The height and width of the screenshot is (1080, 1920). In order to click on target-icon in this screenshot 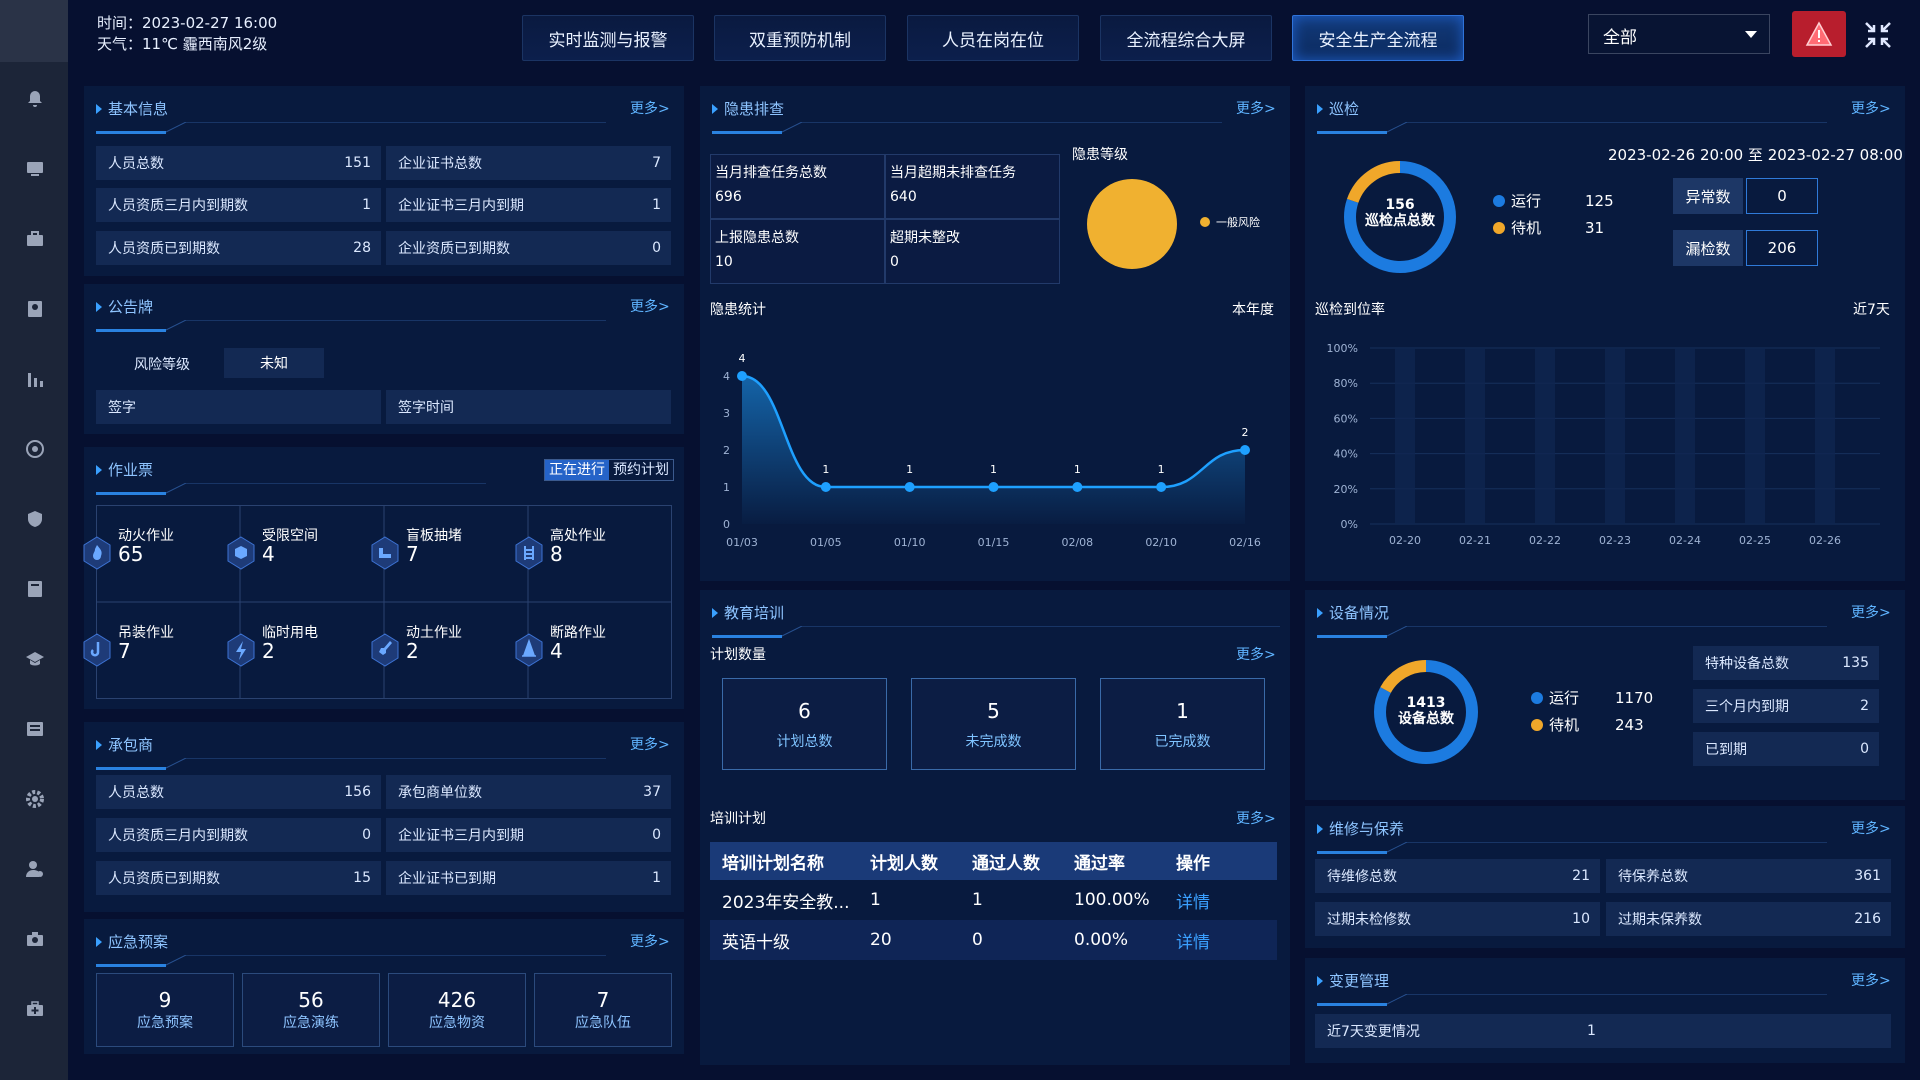, I will do `click(35, 449)`.